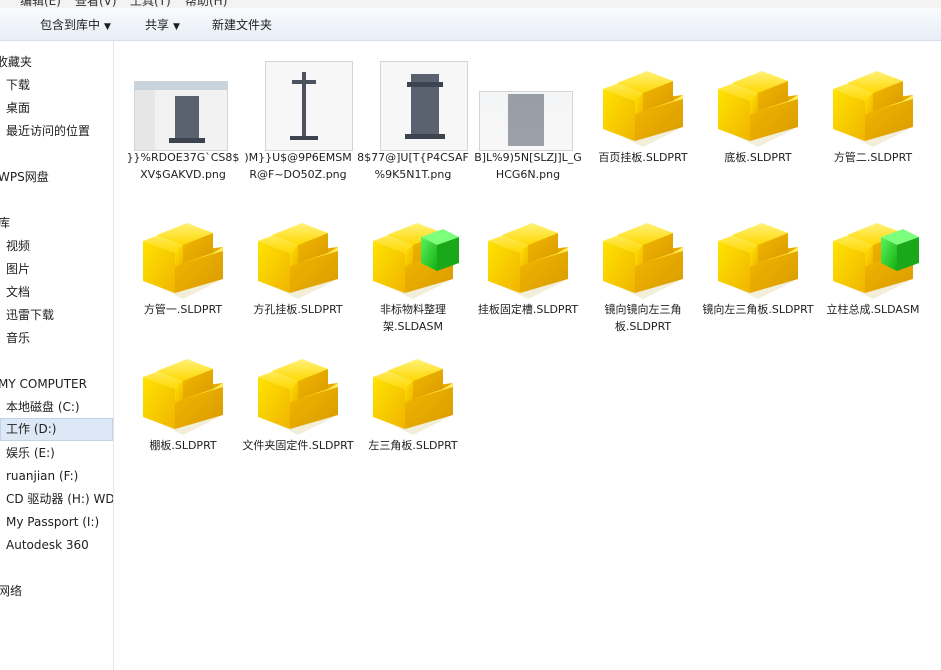 This screenshot has height=670, width=941. I want to click on nav-my-computer: MY COMPUTER, so click(43, 384).